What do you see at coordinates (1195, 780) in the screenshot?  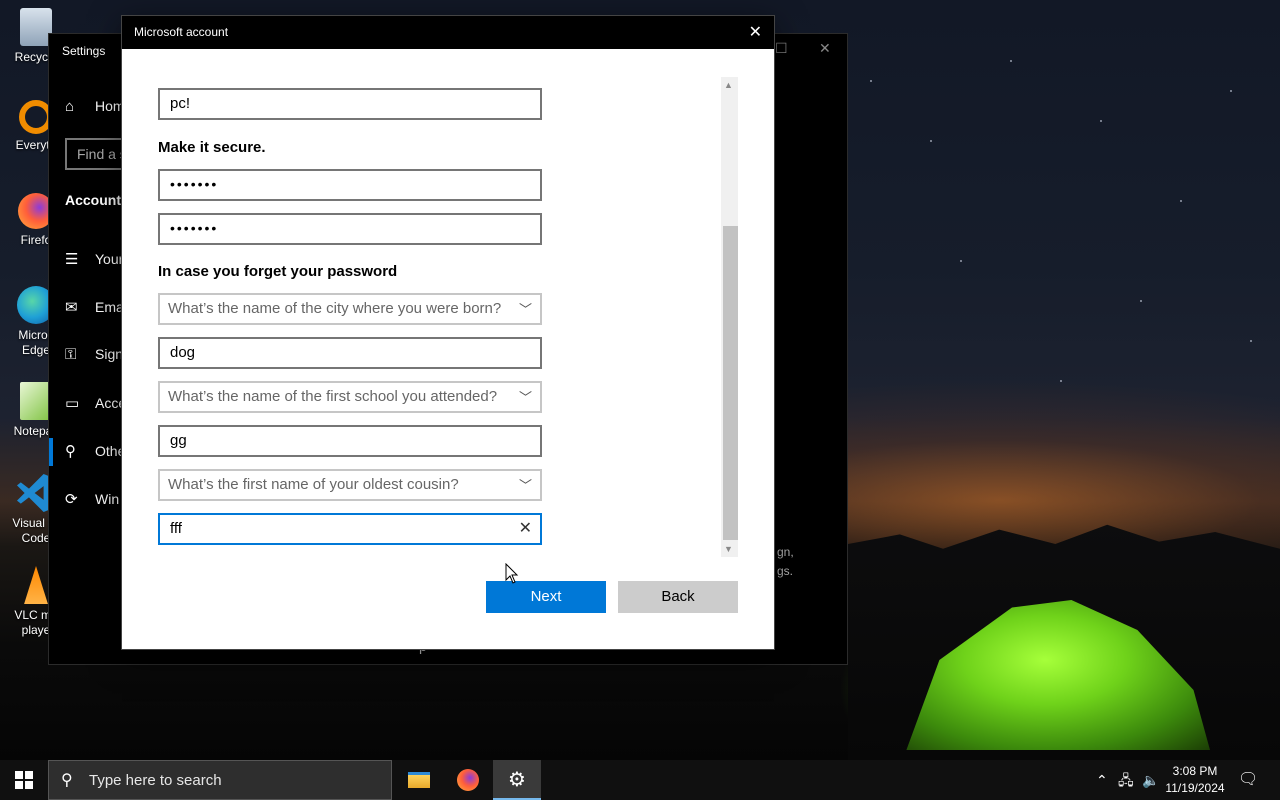 I see `taskbar-clock: 3:08 PM 11/19/2024` at bounding box center [1195, 780].